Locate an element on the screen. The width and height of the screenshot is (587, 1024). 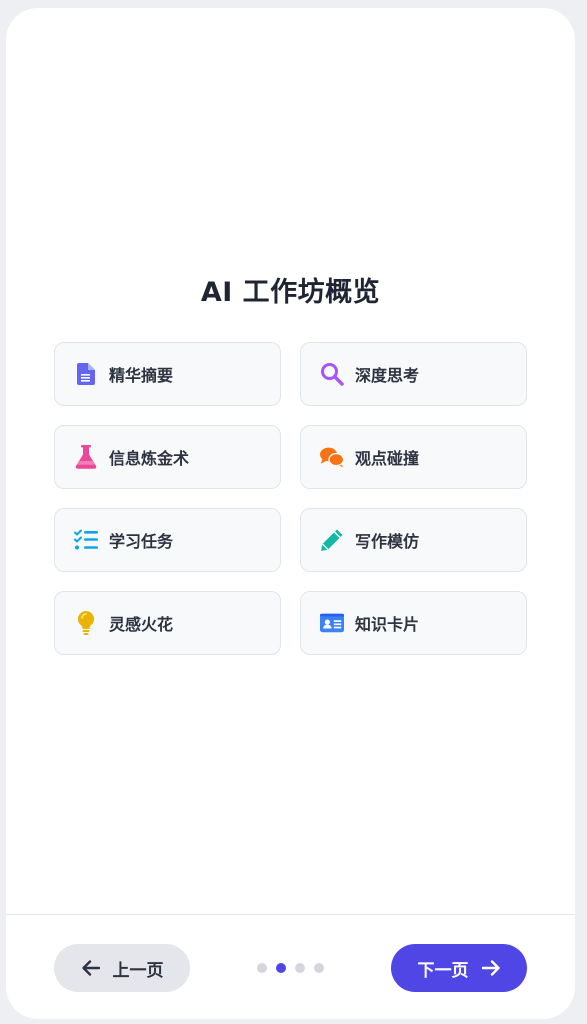
feature-card-knowledge-cards: 知识卡片 is located at coordinates (413, 623).